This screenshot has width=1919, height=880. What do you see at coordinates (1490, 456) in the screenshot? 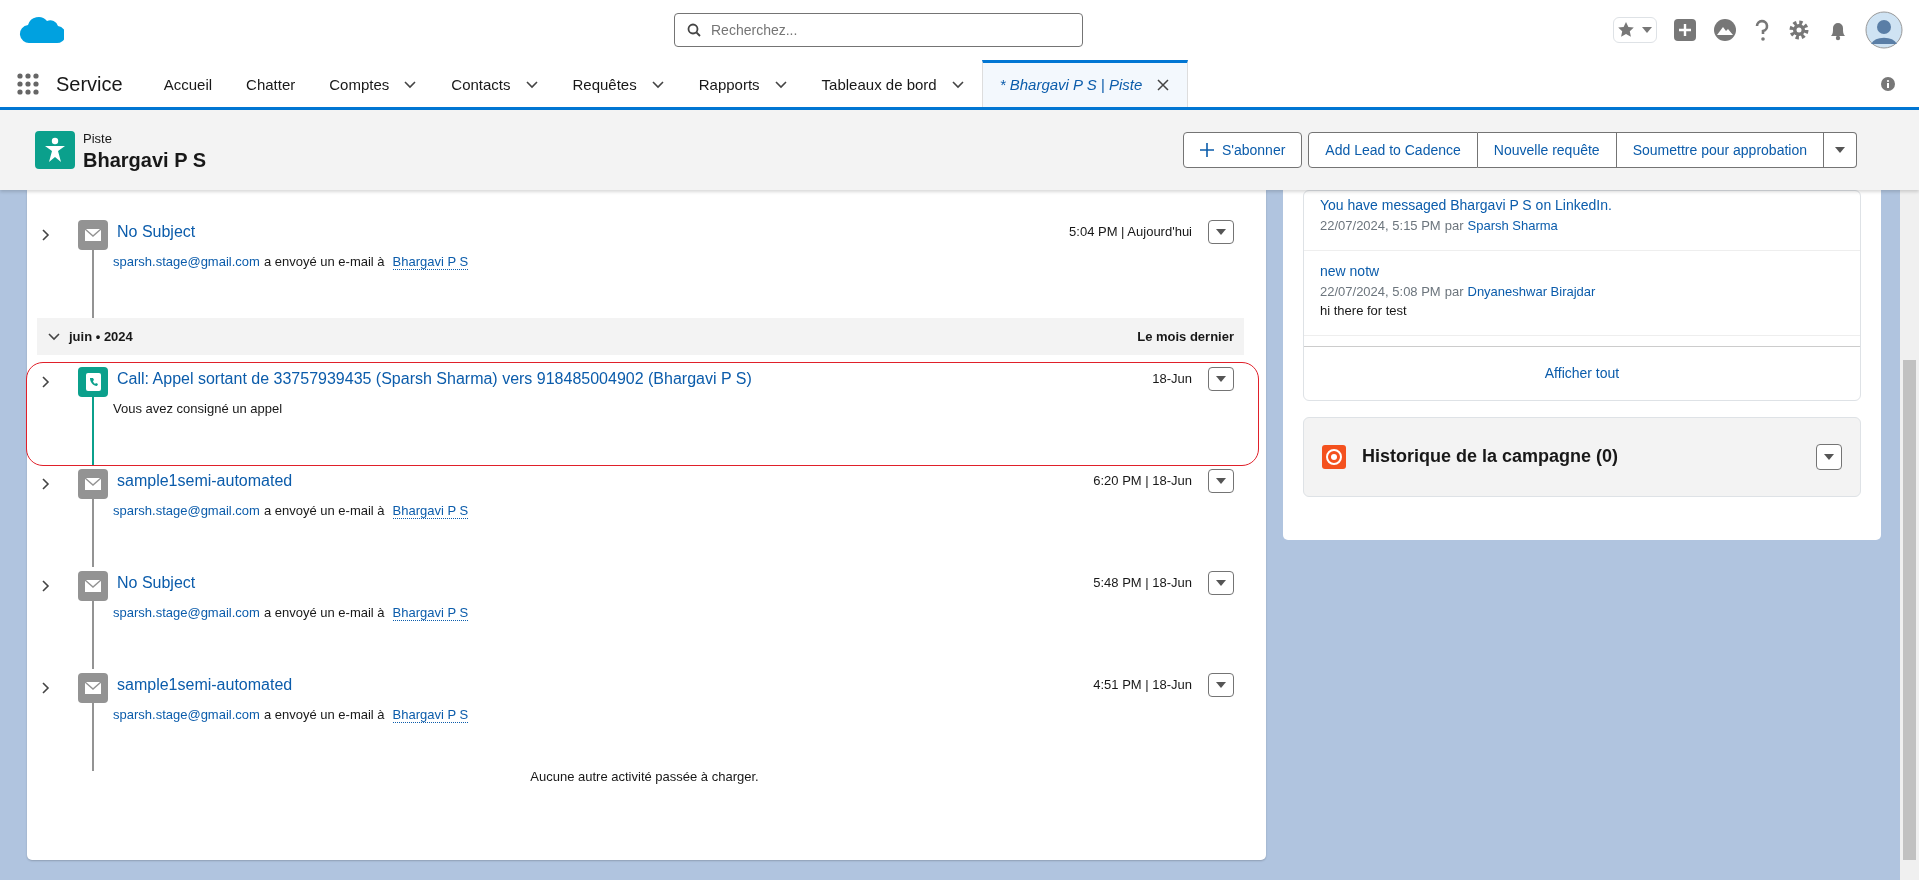
I see `campaign-title: Historique de la campagne (0)` at bounding box center [1490, 456].